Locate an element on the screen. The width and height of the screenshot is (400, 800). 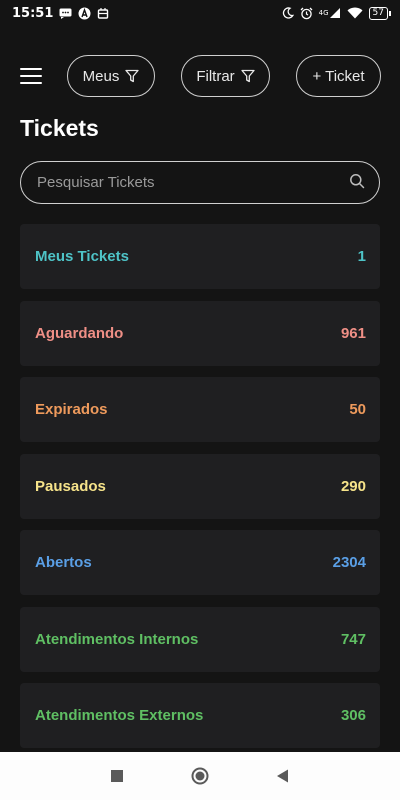
category-card-pausados: Pausados 290 is located at coordinates (200, 486).